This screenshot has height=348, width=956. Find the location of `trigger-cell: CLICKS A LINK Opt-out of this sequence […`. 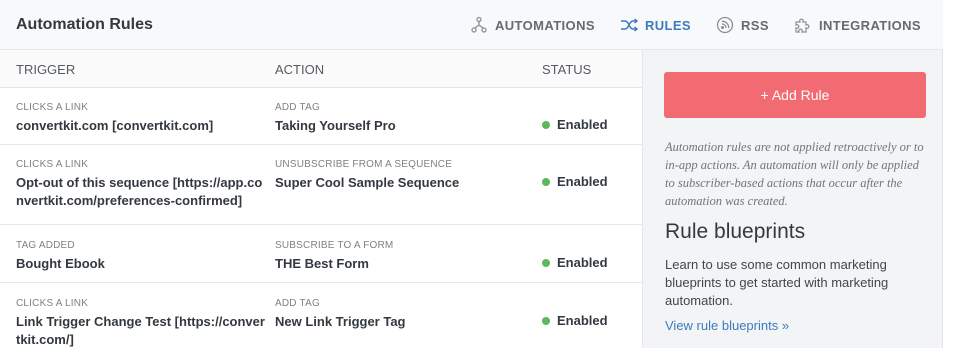

trigger-cell: CLICKS A LINK Opt-out of this sequence [… is located at coordinates (142, 184).